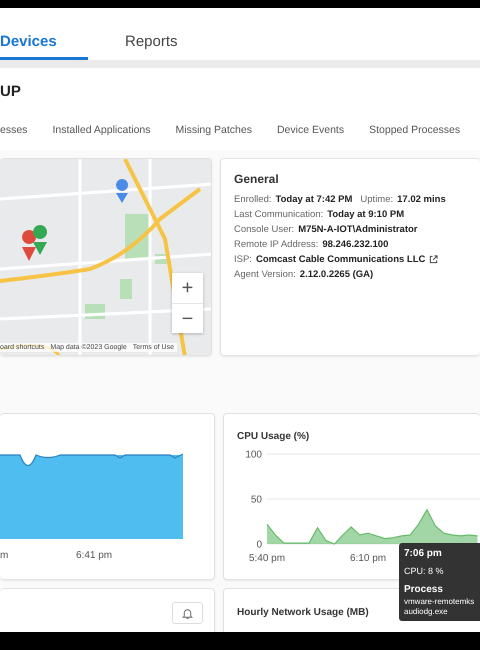  I want to click on section-tab: Stopped Processes, so click(414, 133).